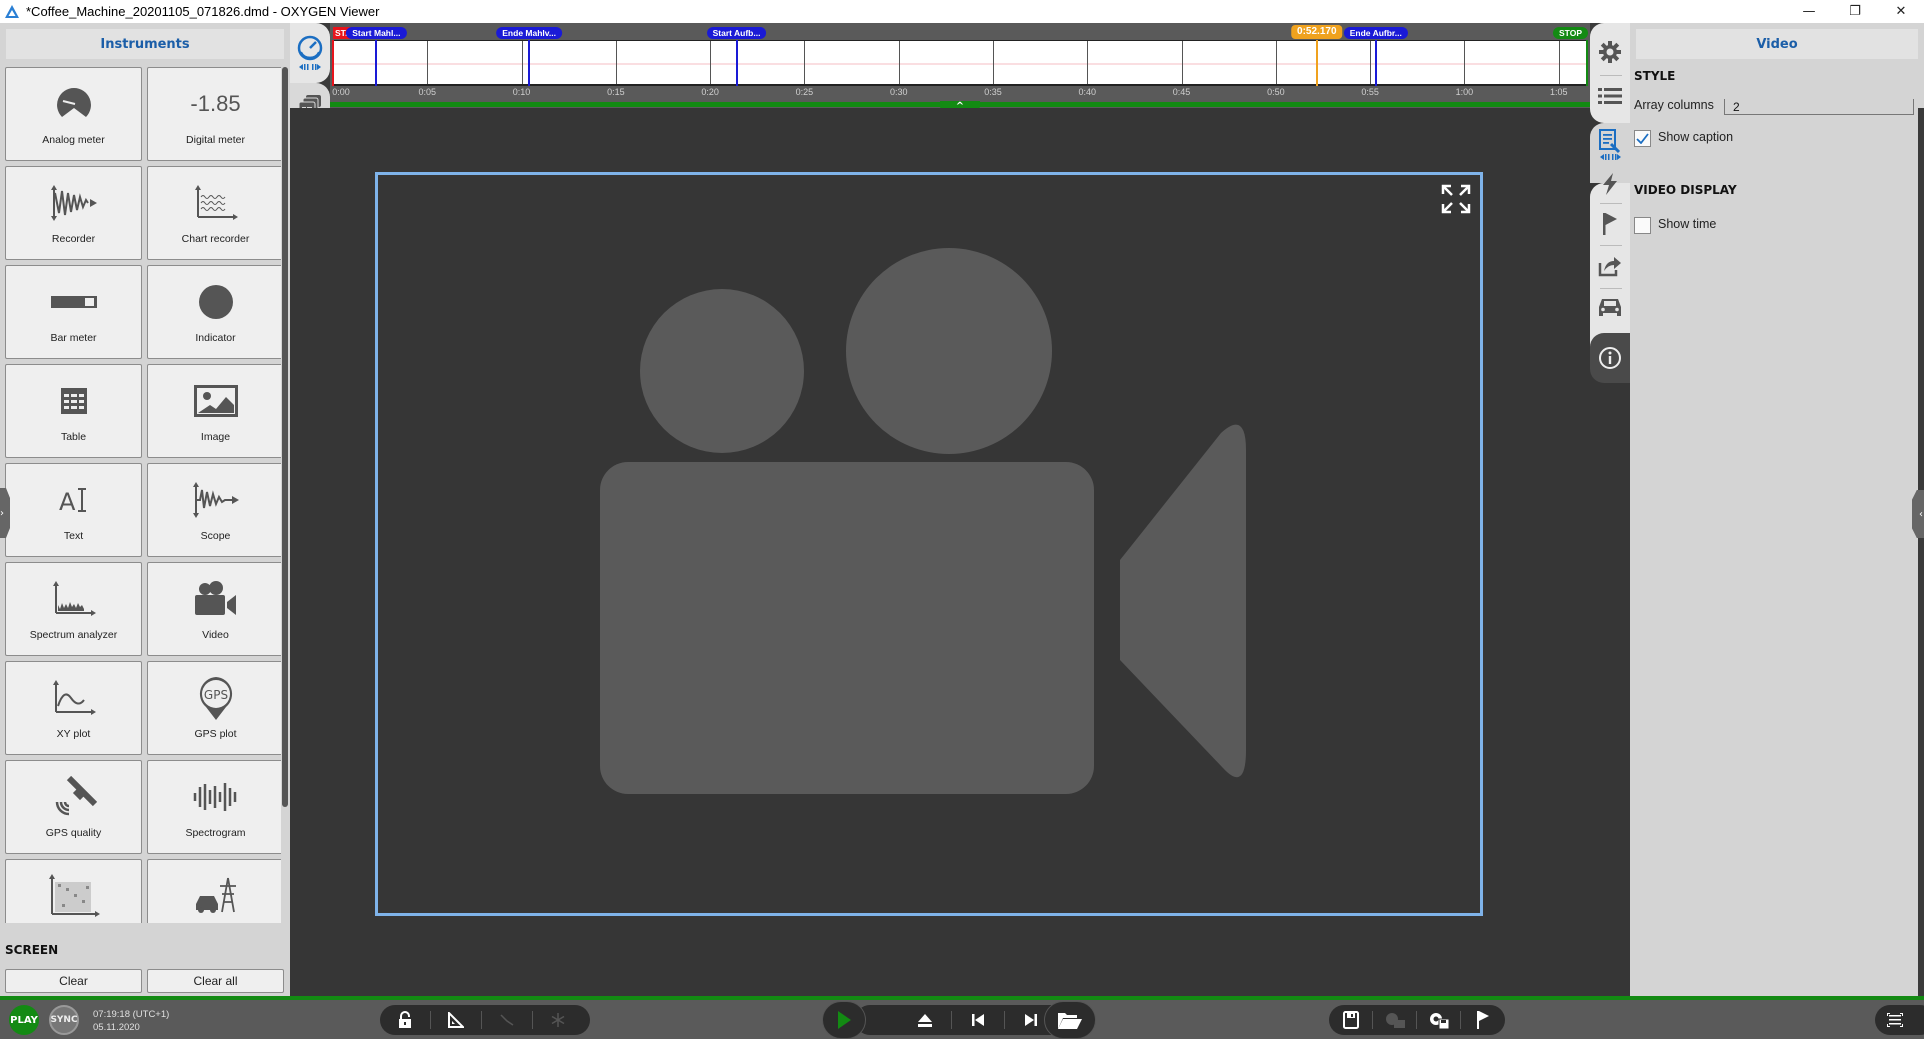 This screenshot has width=1924, height=1039. Describe the element at coordinates (214, 797) in the screenshot. I see `spectrogram-icon` at that location.